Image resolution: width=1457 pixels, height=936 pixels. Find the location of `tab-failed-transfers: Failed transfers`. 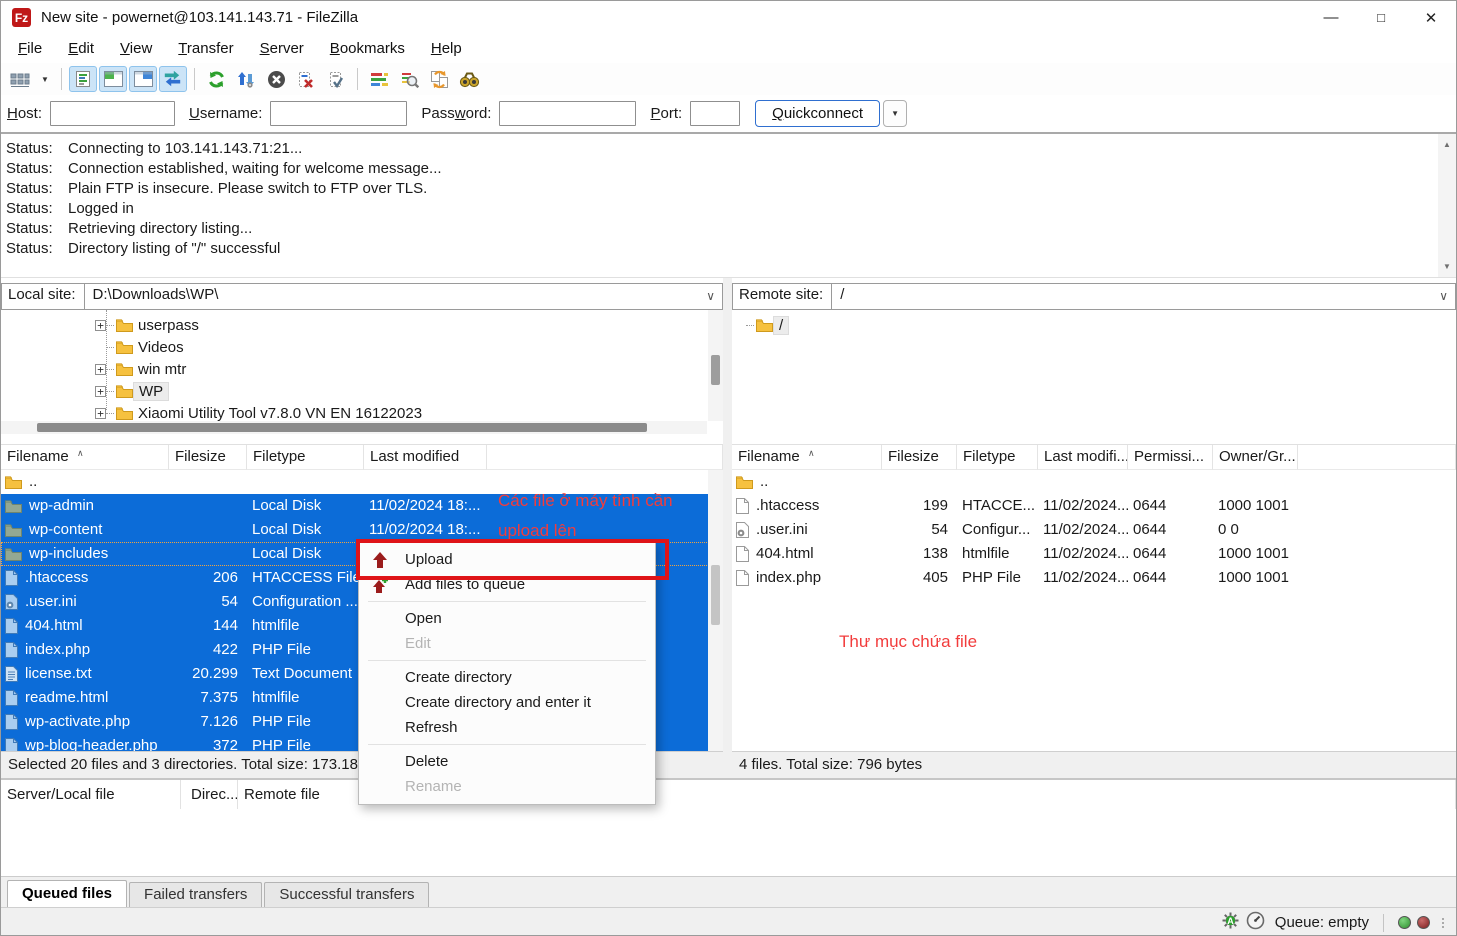

tab-failed-transfers: Failed transfers is located at coordinates (196, 894).